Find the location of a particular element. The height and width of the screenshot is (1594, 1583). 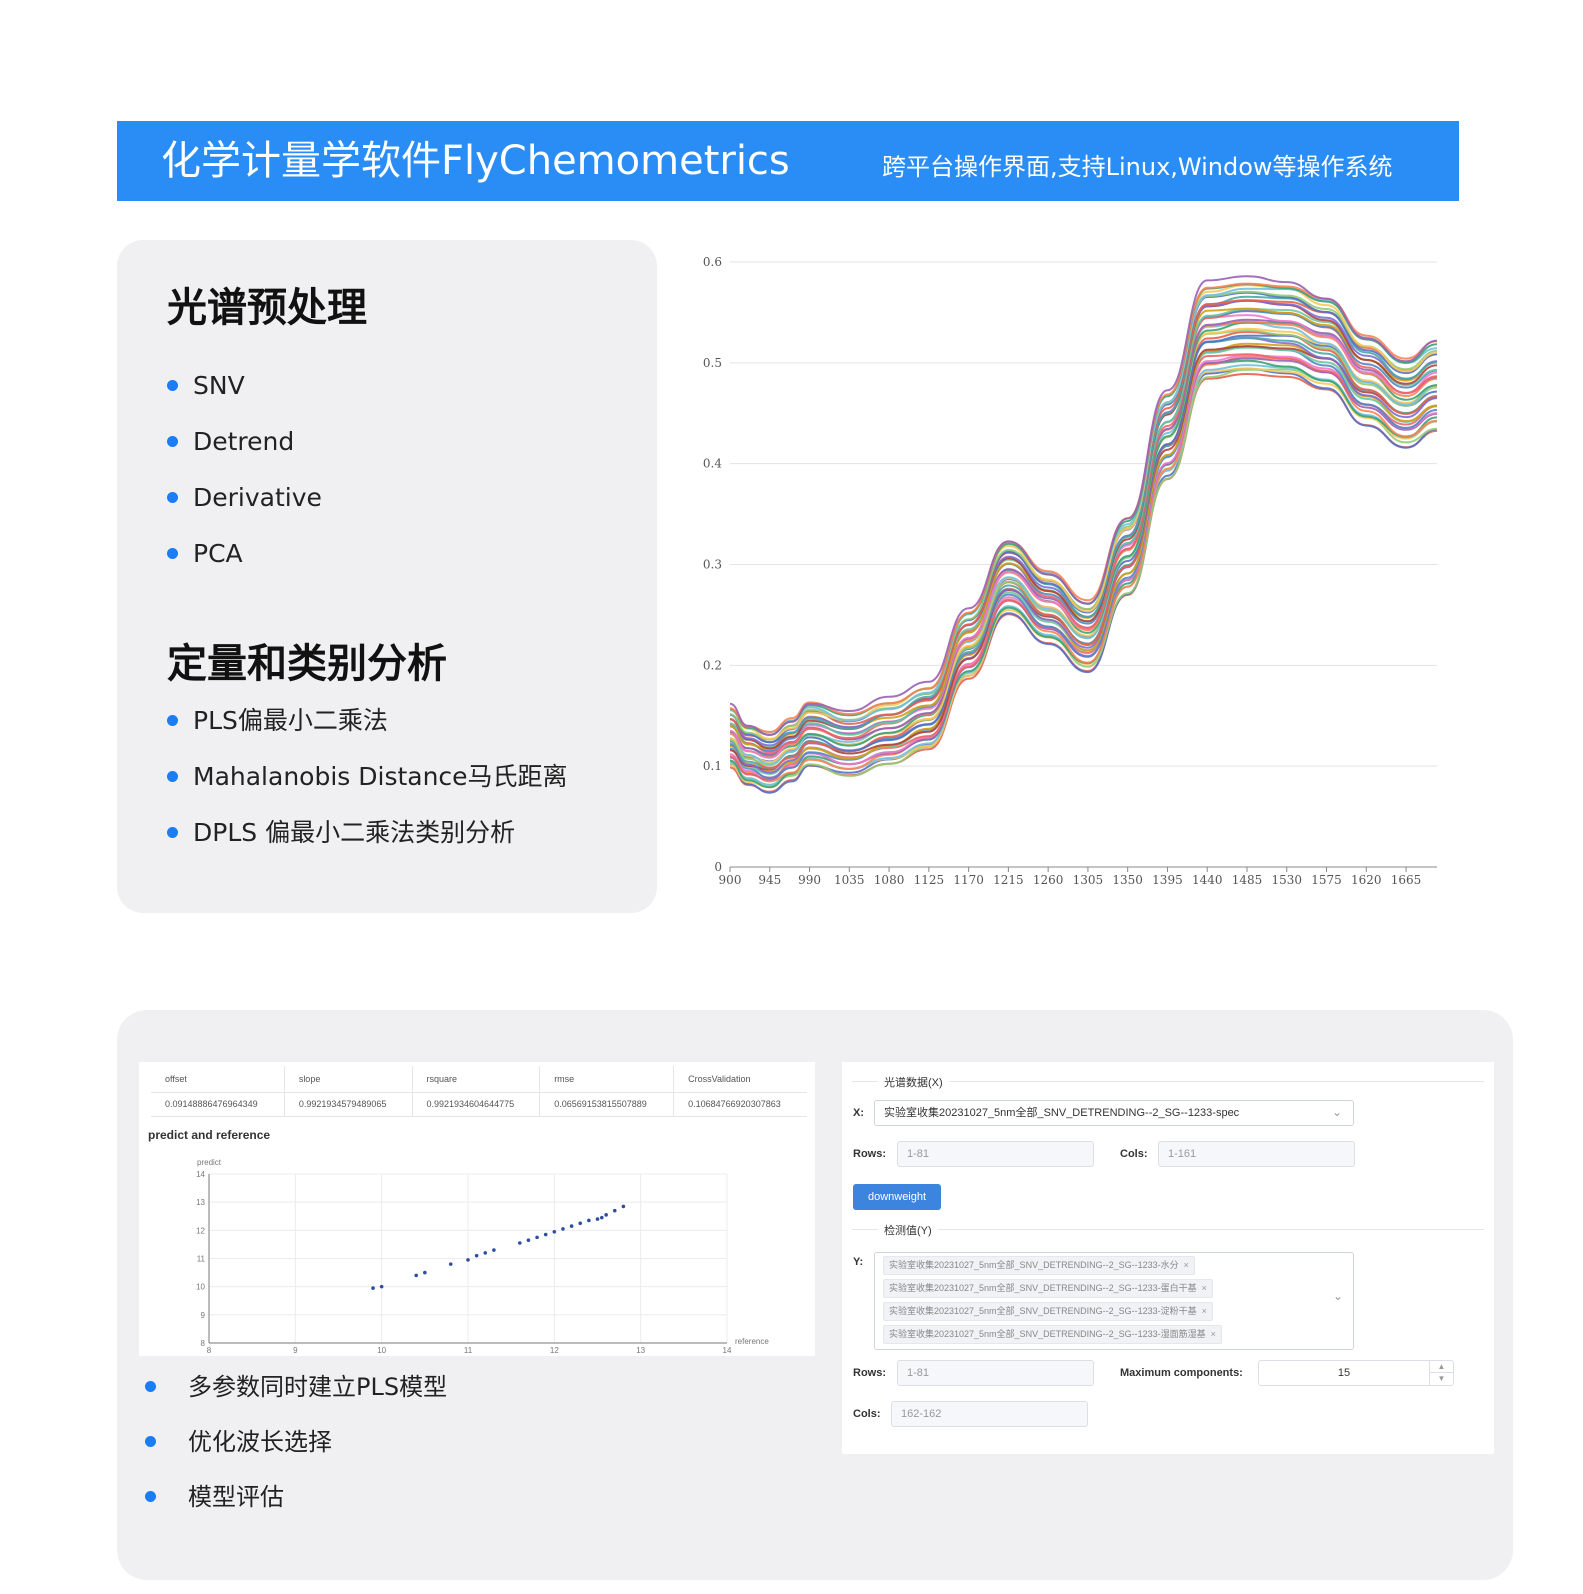

x-tick-label: 1395 is located at coordinates (1167, 880).